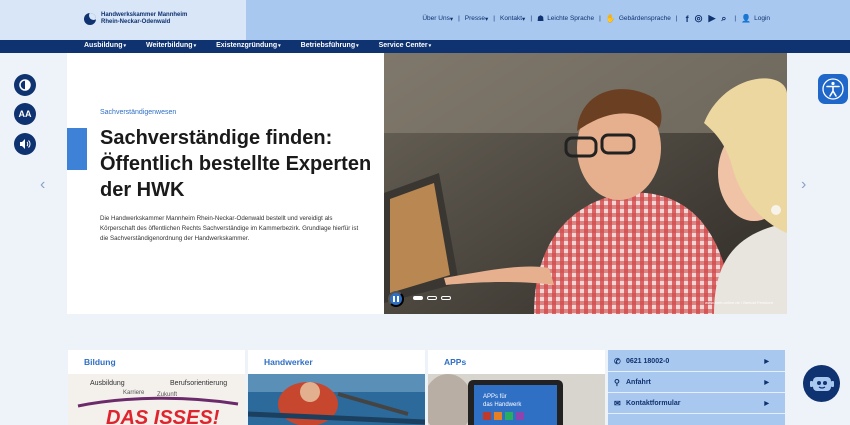 The height and width of the screenshot is (425, 850). I want to click on speaker-icon, so click(25, 144).